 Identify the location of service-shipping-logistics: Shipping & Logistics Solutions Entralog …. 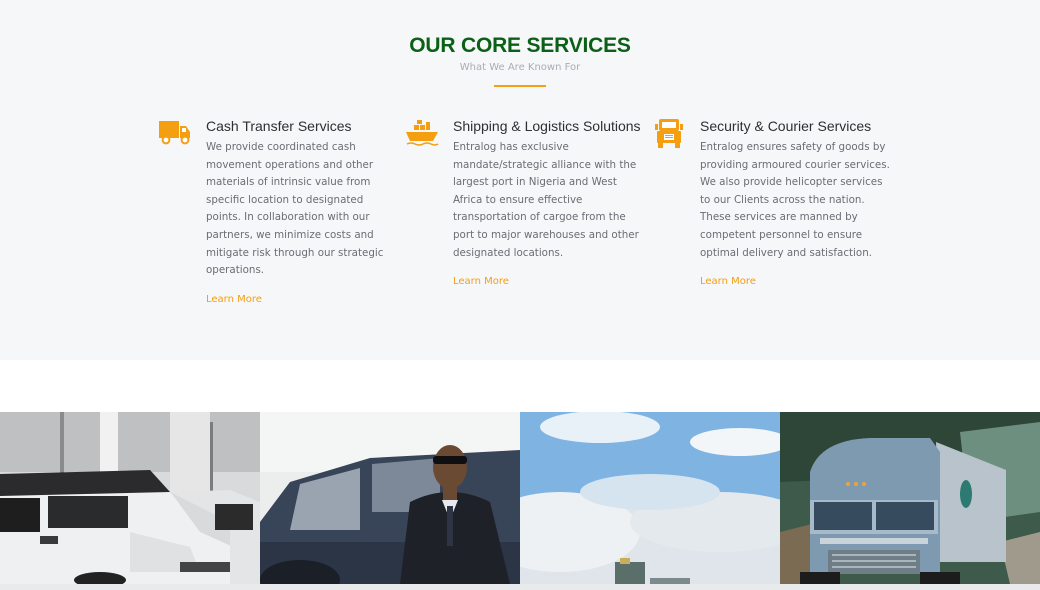
(524, 202).